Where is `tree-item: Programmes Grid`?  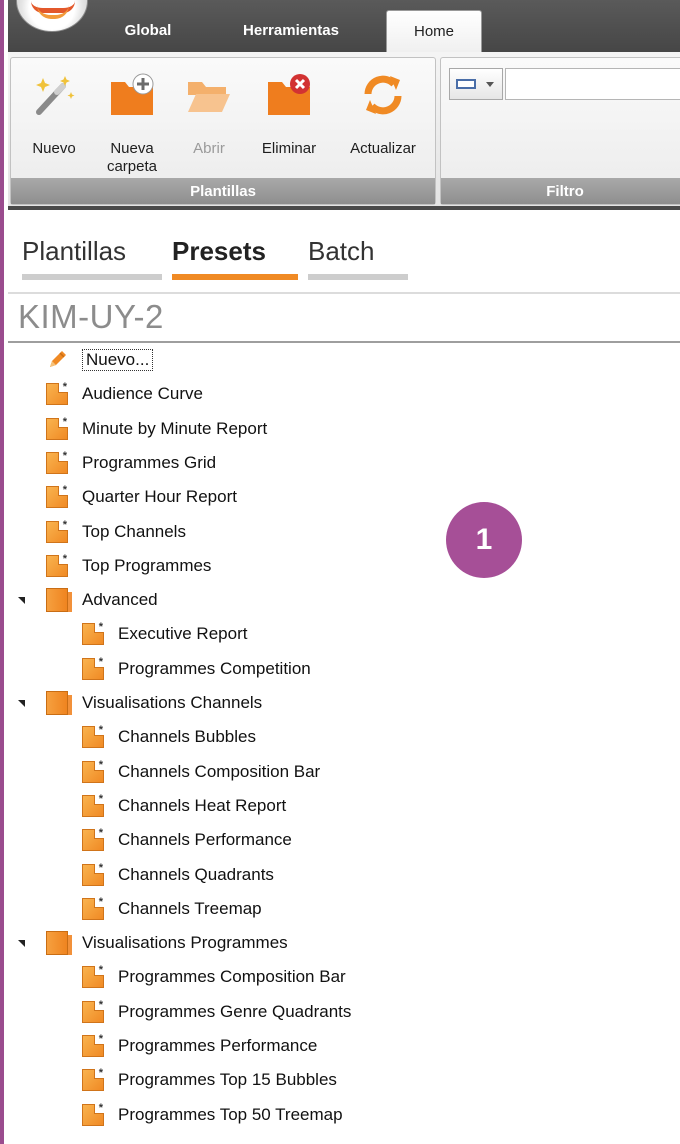 tree-item: Programmes Grid is located at coordinates (131, 463).